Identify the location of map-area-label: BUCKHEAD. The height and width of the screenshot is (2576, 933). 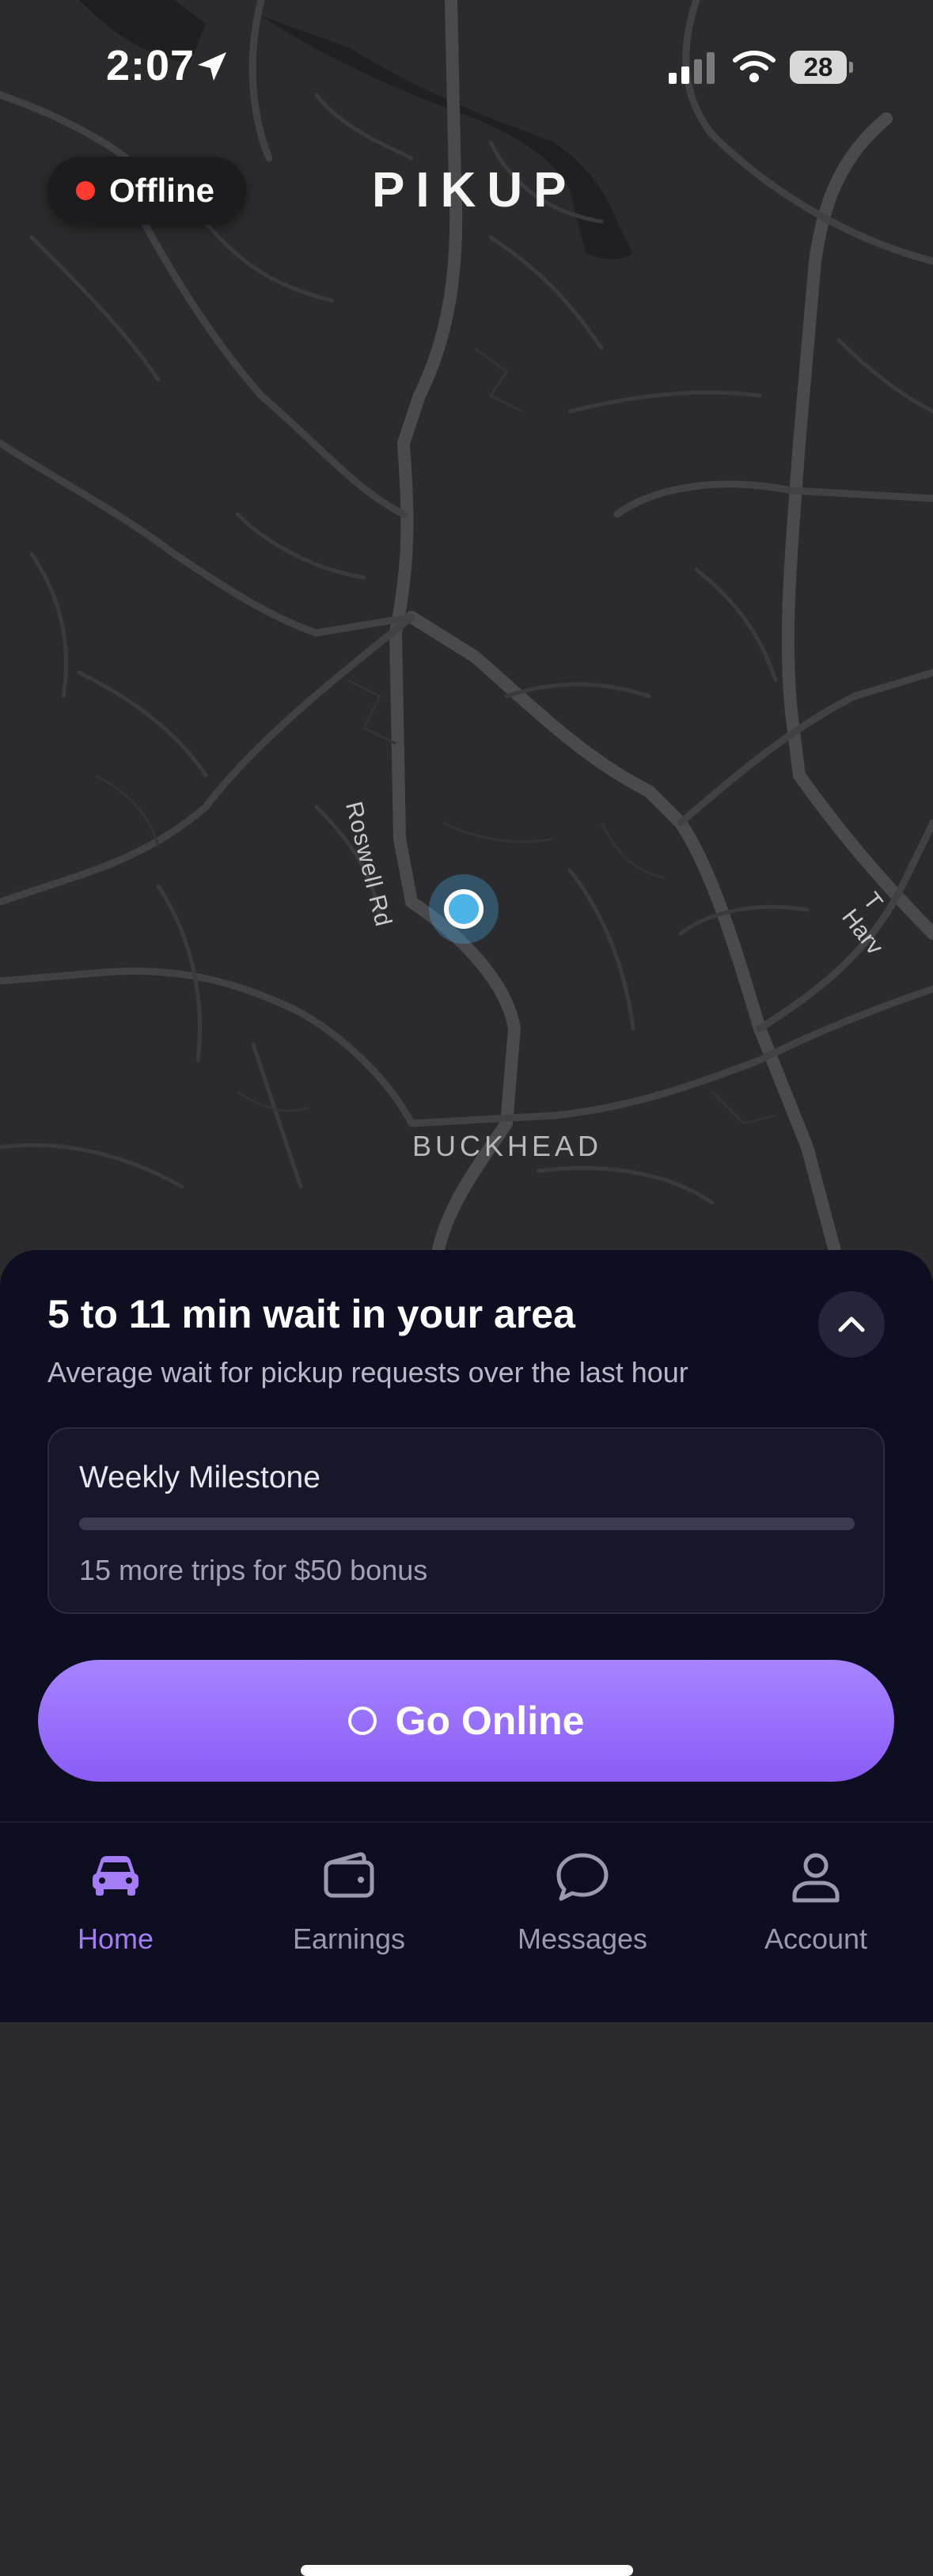
(507, 1146).